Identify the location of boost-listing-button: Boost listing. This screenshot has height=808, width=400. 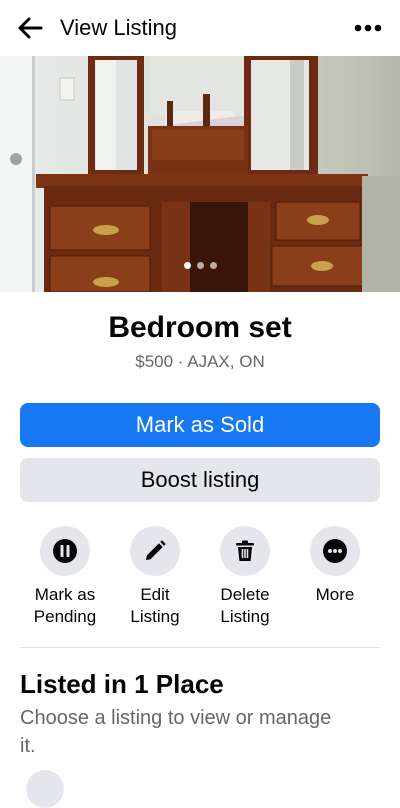
(200, 480).